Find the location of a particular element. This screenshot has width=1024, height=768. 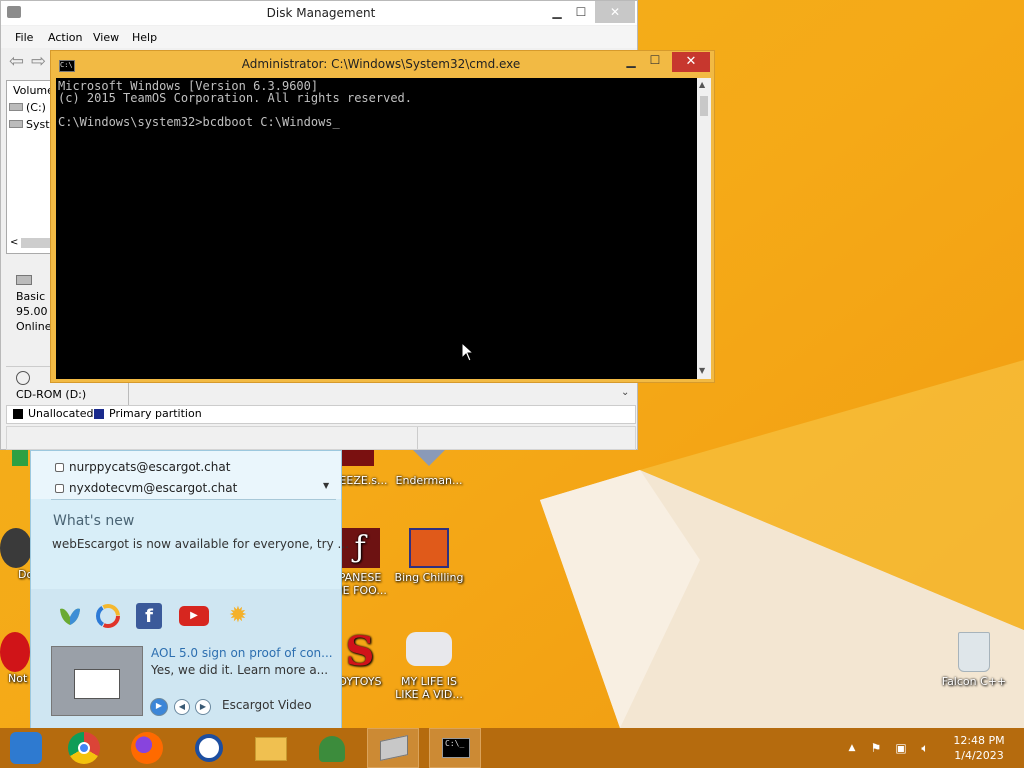

video-thumbnail is located at coordinates (97, 681).